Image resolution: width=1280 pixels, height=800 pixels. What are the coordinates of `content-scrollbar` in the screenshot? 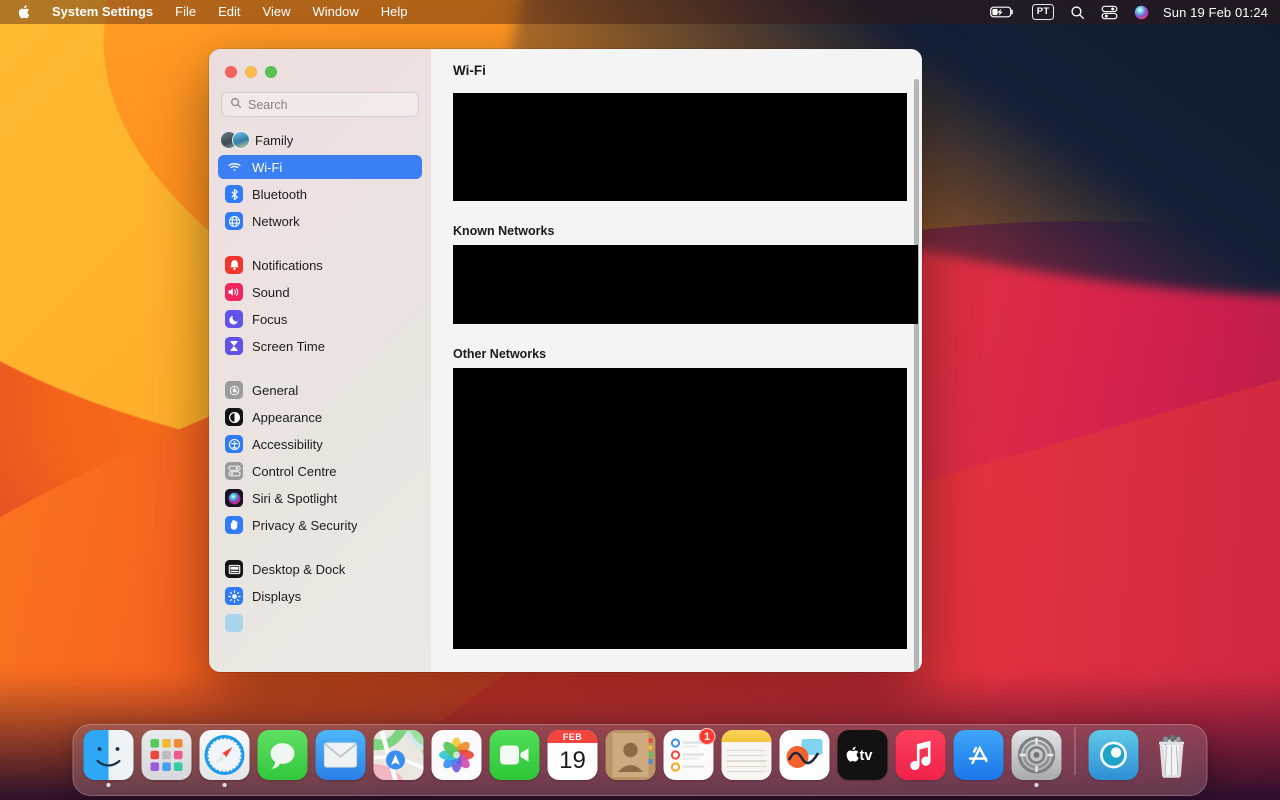 It's located at (916, 375).